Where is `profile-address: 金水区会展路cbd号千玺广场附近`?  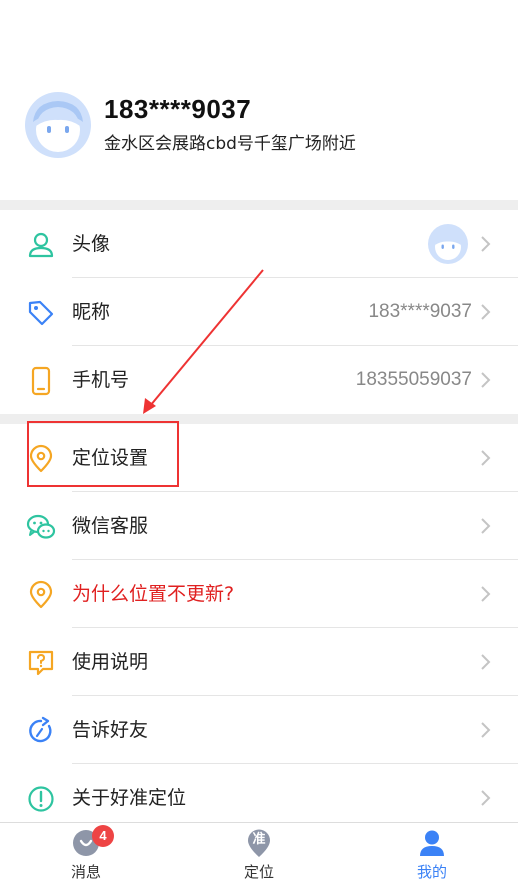
profile-address: 金水区会展路cbd号千玺广场附近 is located at coordinates (230, 144).